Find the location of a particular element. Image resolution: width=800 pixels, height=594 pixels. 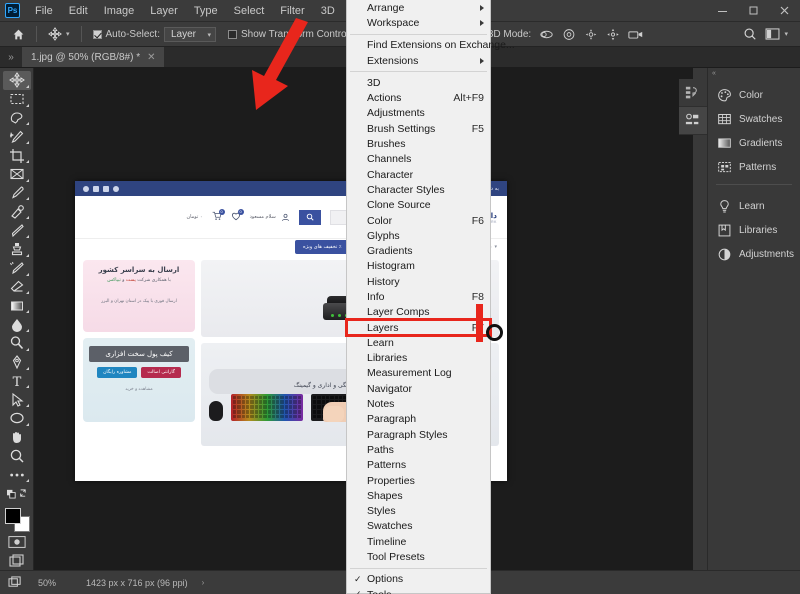

window-menu-item-shapes: Shapes is located at coordinates (418, 495).